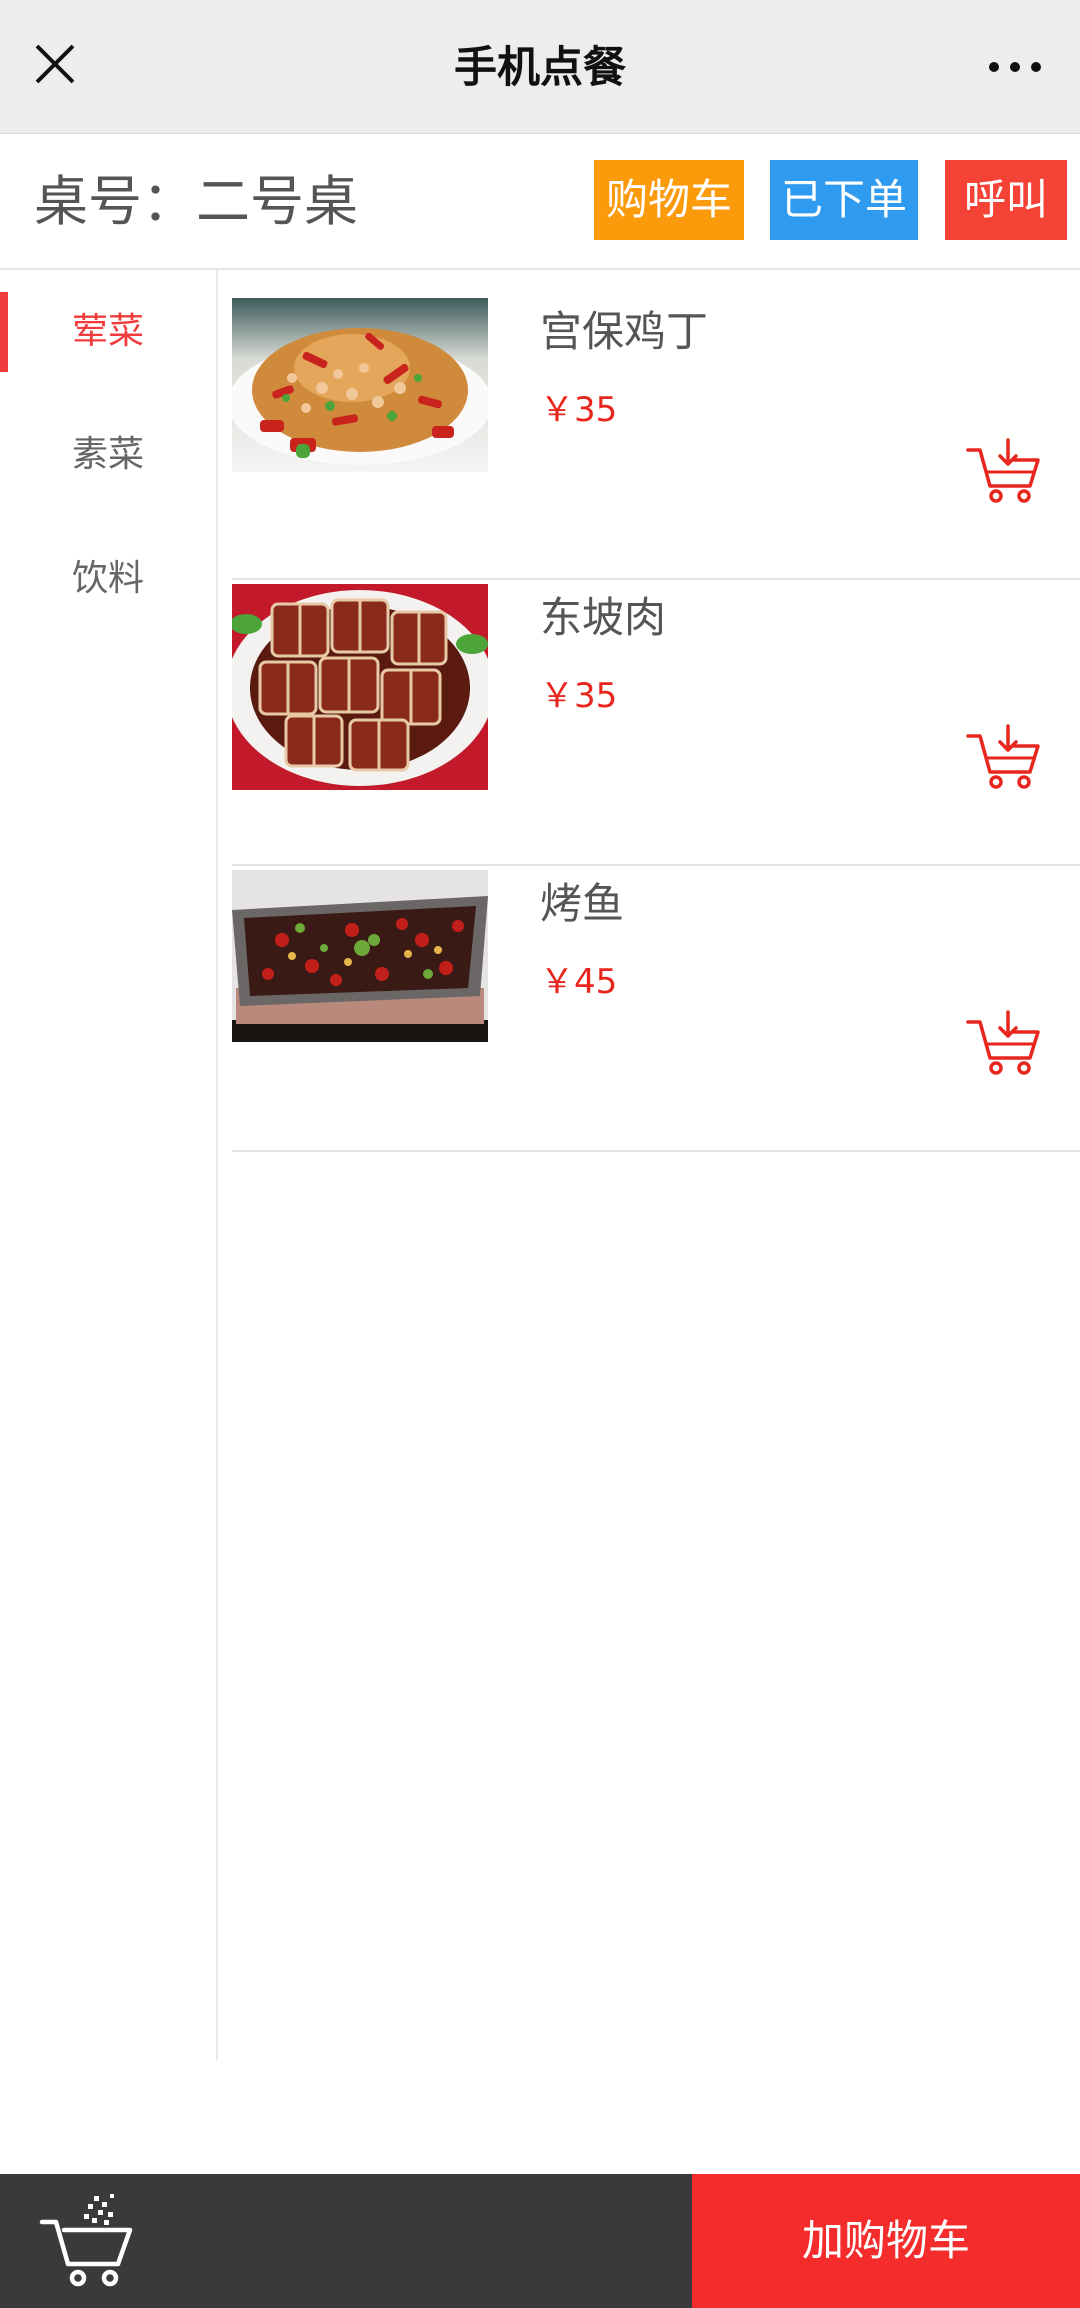 Image resolution: width=1080 pixels, height=2308 pixels. I want to click on dish-image-kung-pao-chicken, so click(360, 385).